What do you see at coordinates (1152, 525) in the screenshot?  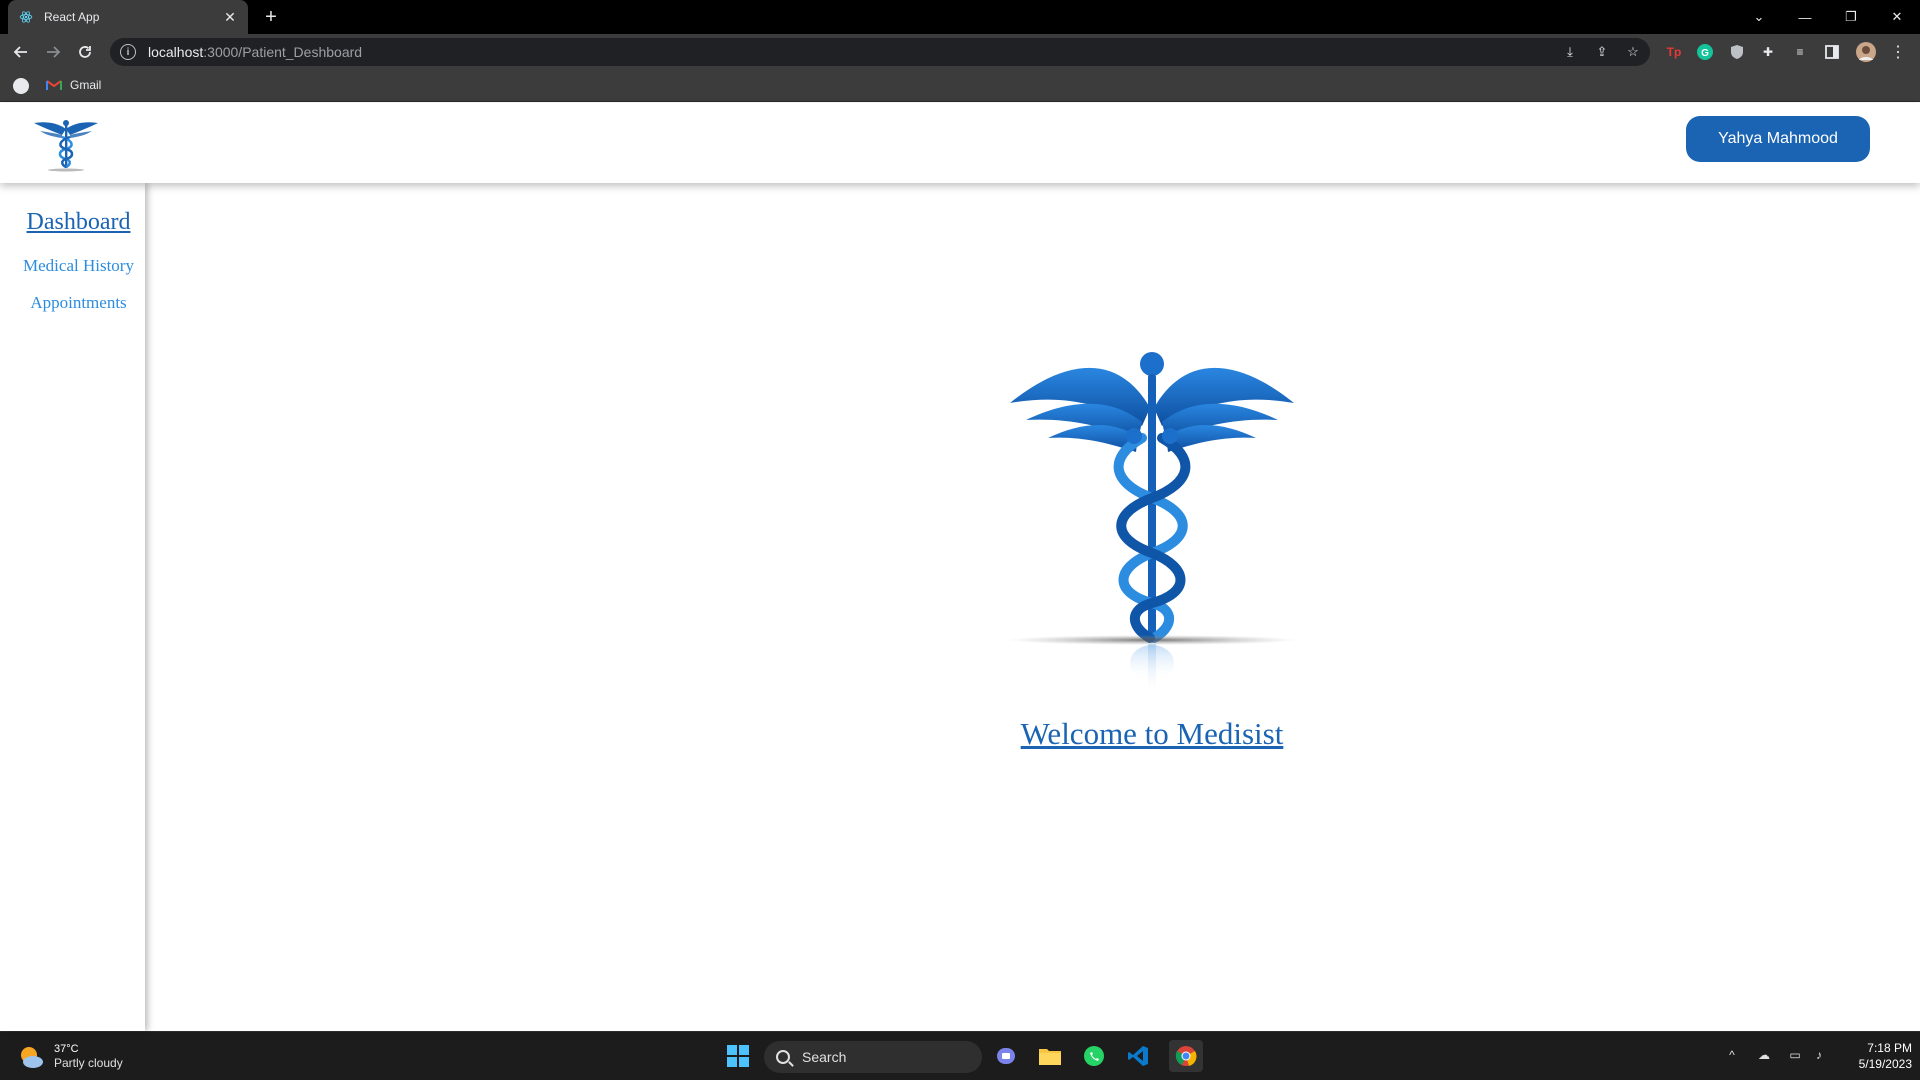 I see `caduceus-hero-icon` at bounding box center [1152, 525].